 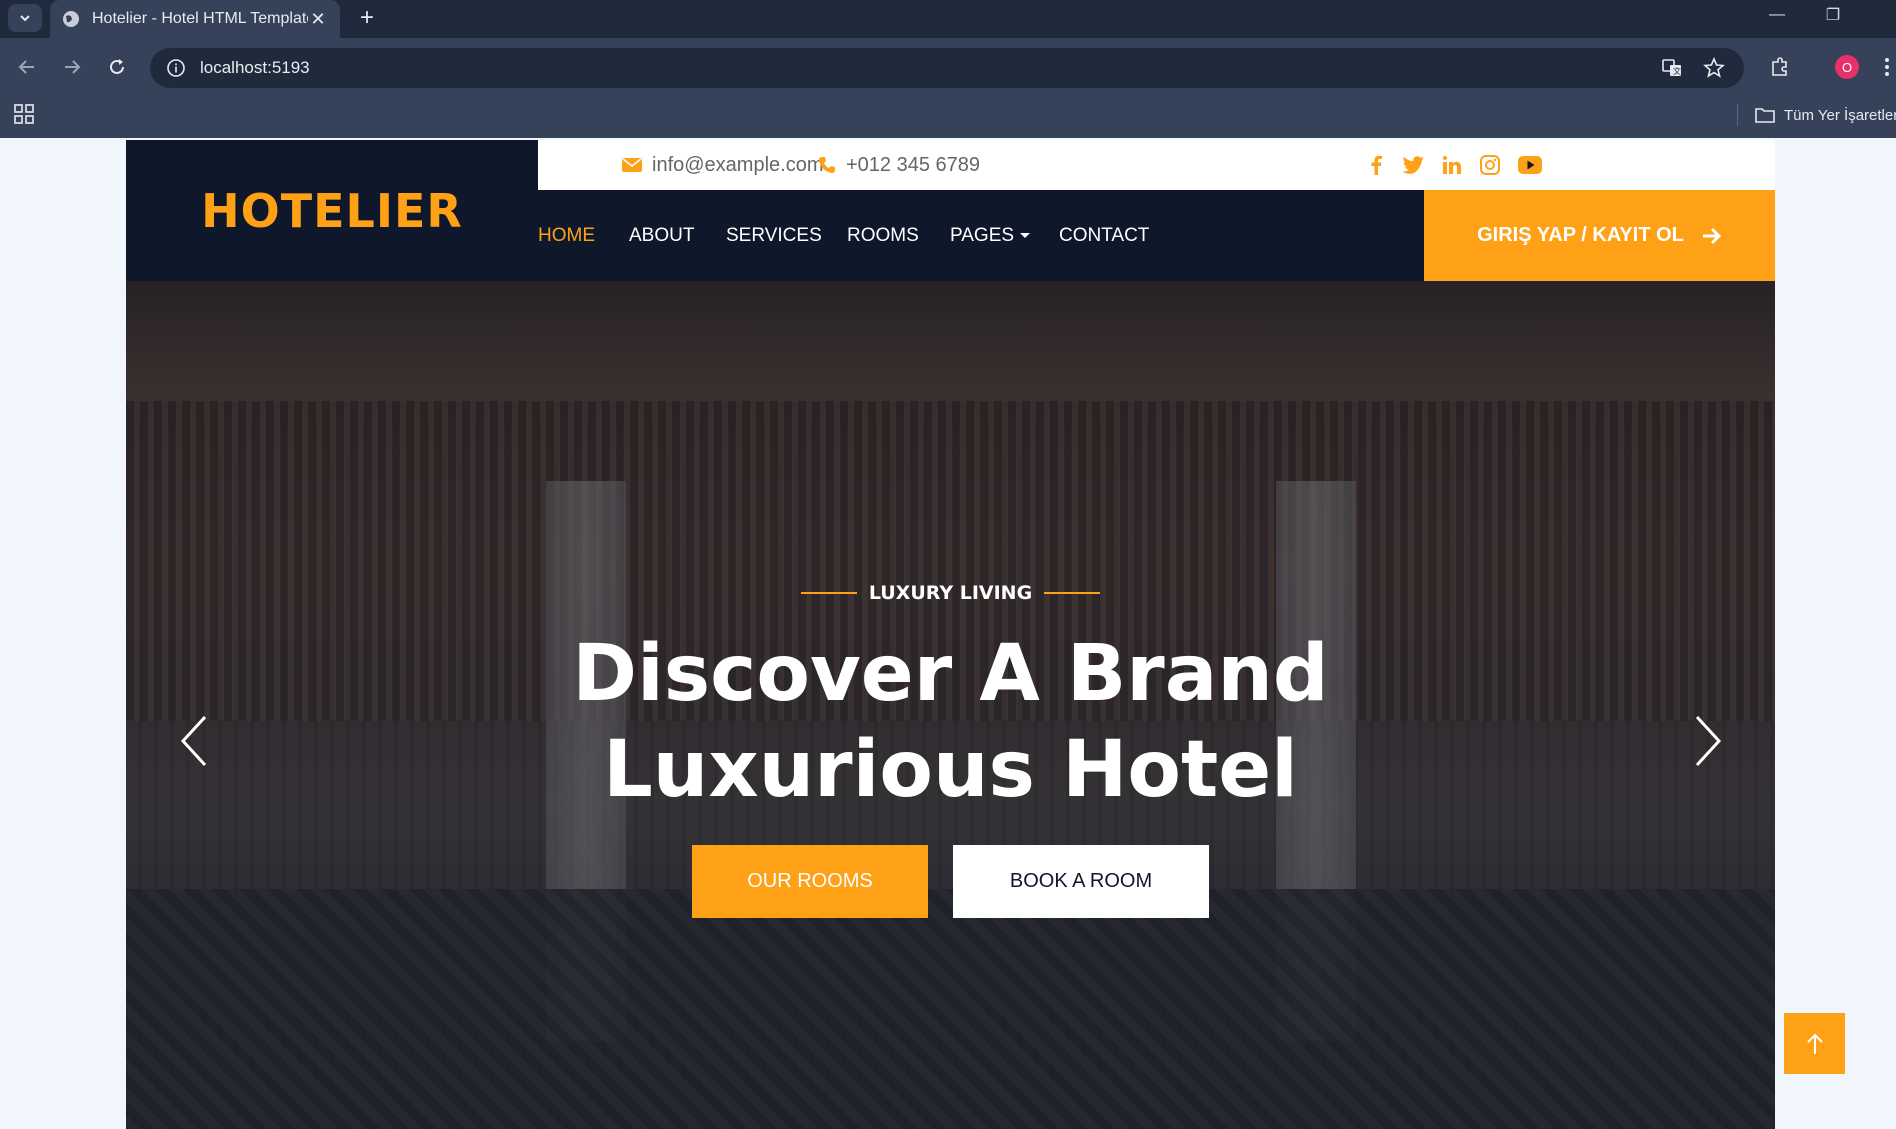 I want to click on globe-icon, so click(x=71, y=19).